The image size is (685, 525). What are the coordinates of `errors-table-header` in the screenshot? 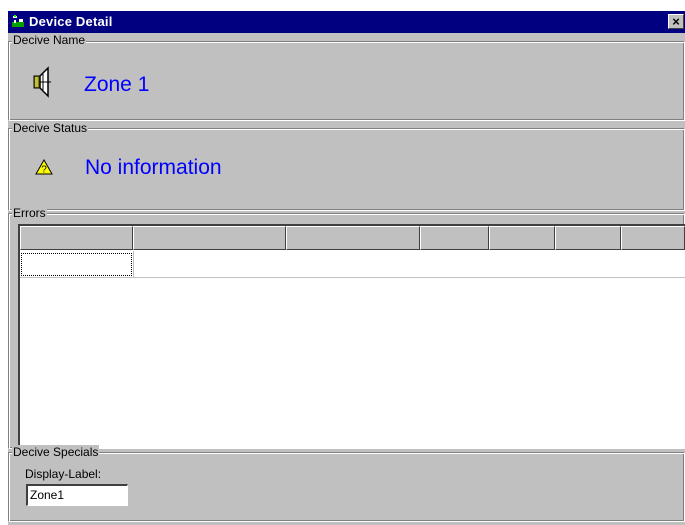 It's located at (352, 238).